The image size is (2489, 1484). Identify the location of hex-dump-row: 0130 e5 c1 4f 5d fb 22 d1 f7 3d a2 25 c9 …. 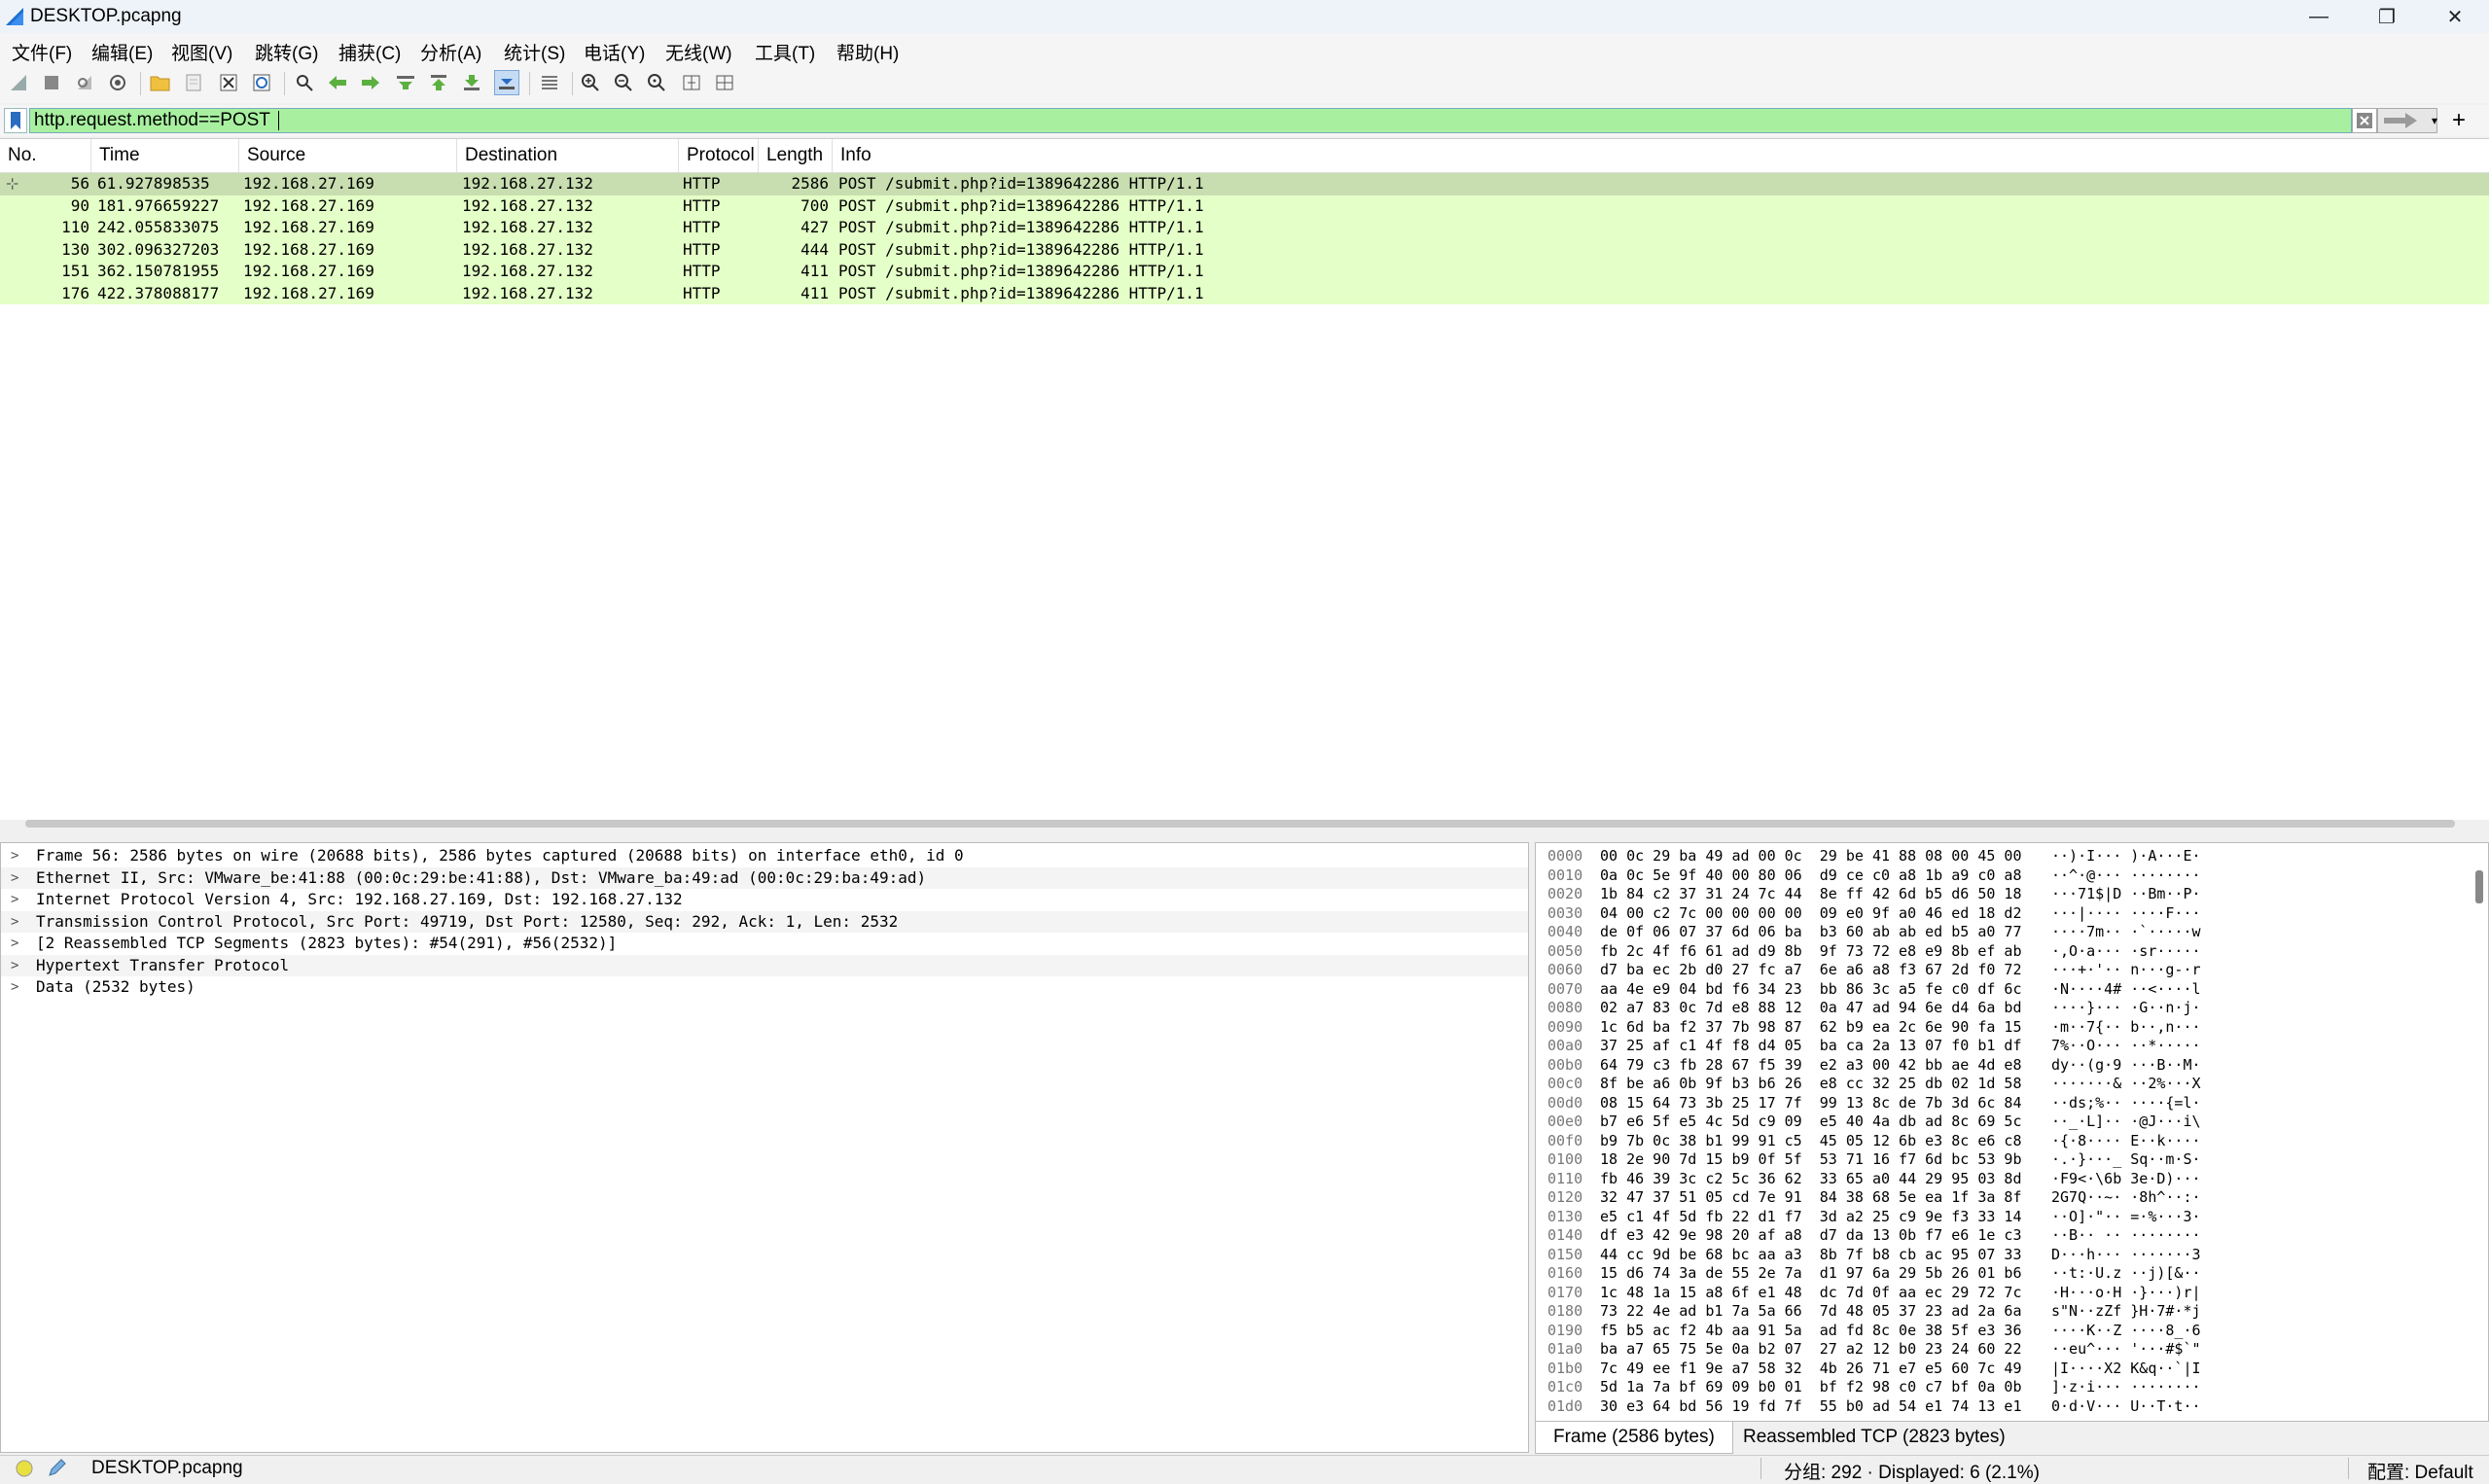
(2003, 1218).